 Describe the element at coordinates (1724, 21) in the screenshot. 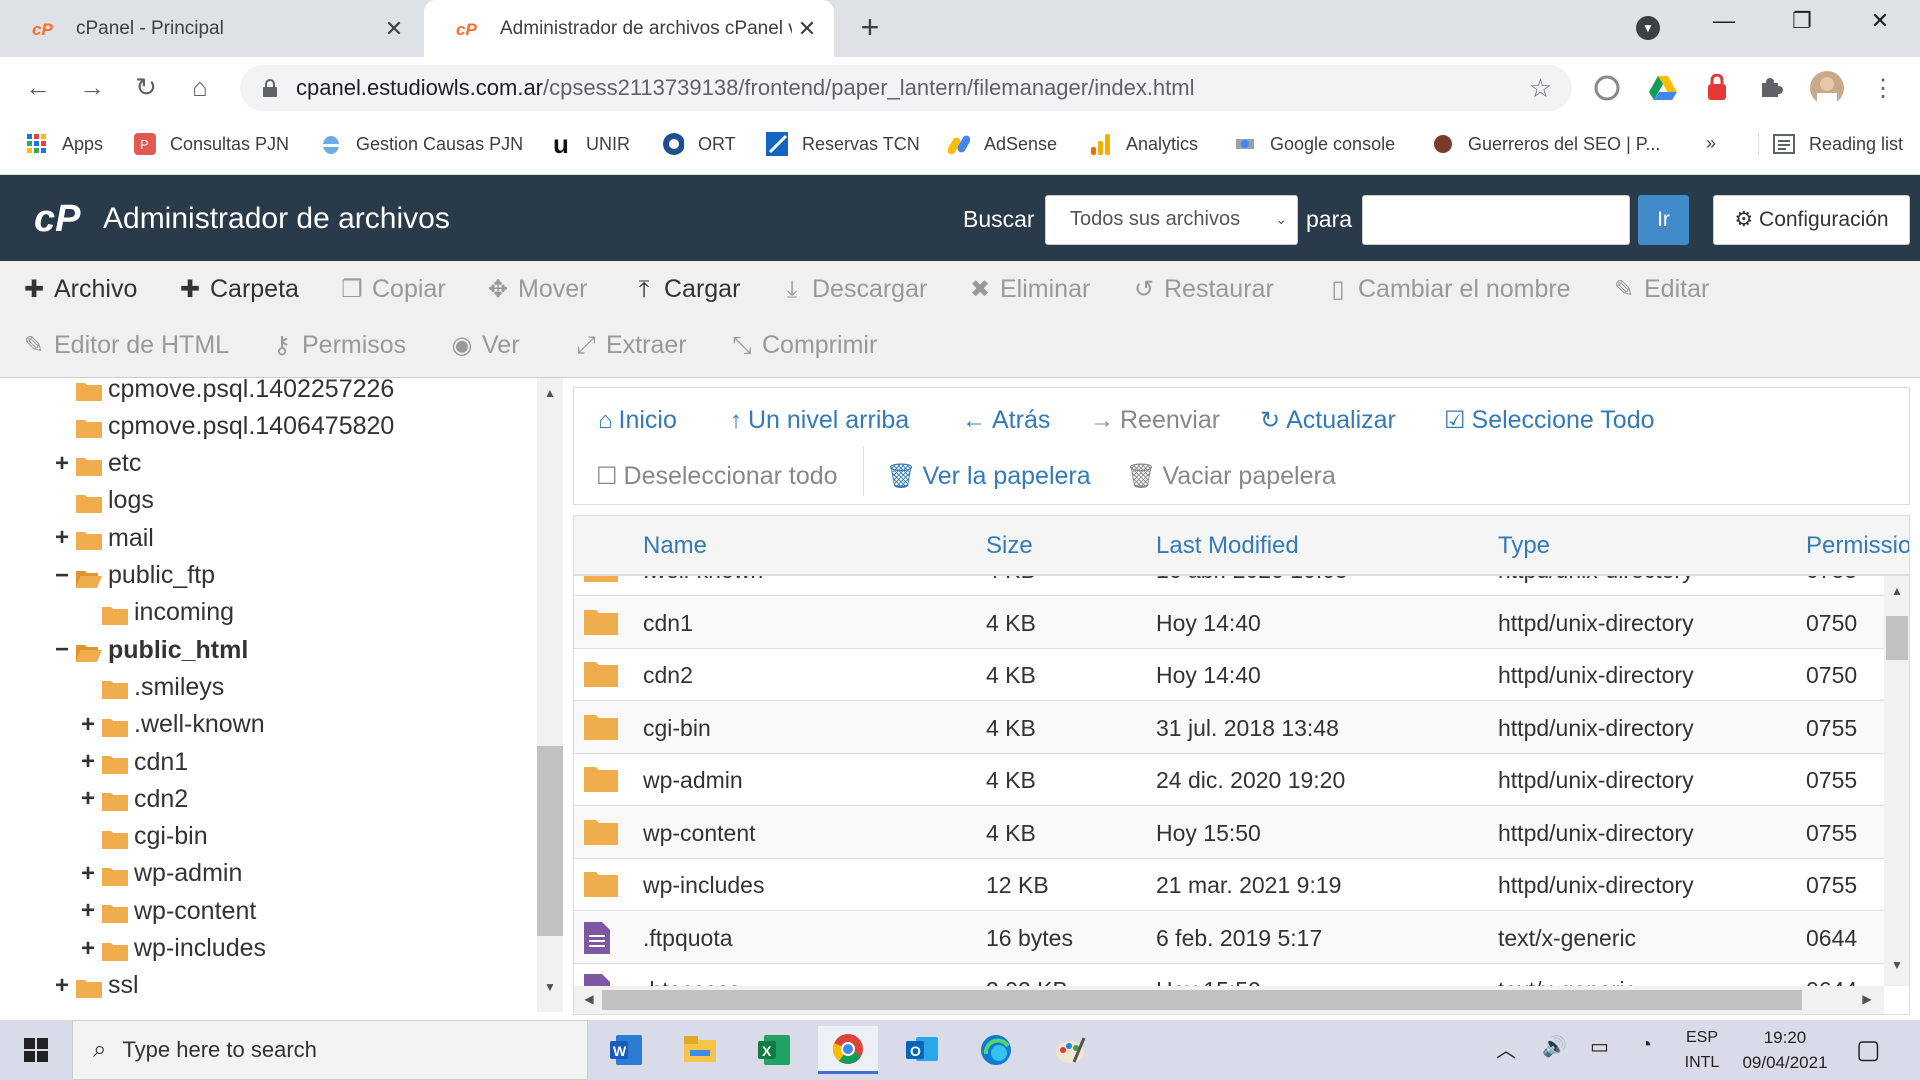

I see `minimize-icon: —` at that location.